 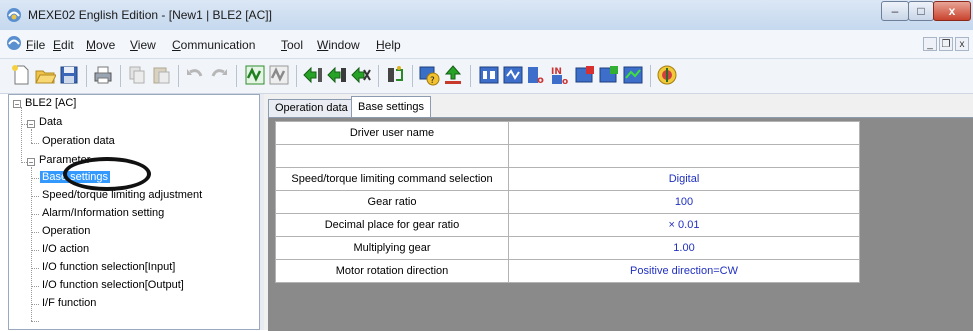 I want to click on menu-tool: Tool, so click(x=292, y=45).